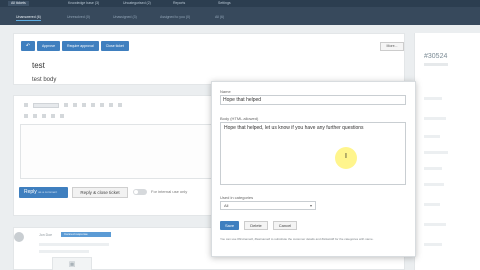 The width and height of the screenshot is (480, 270). What do you see at coordinates (38, 65) in the screenshot?
I see `ticket-title: test` at bounding box center [38, 65].